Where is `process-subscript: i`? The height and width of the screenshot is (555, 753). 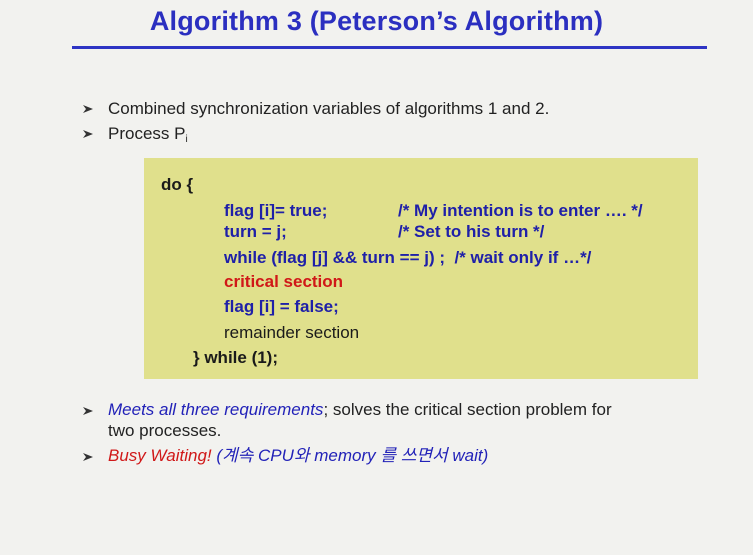
process-subscript: i is located at coordinates (186, 139).